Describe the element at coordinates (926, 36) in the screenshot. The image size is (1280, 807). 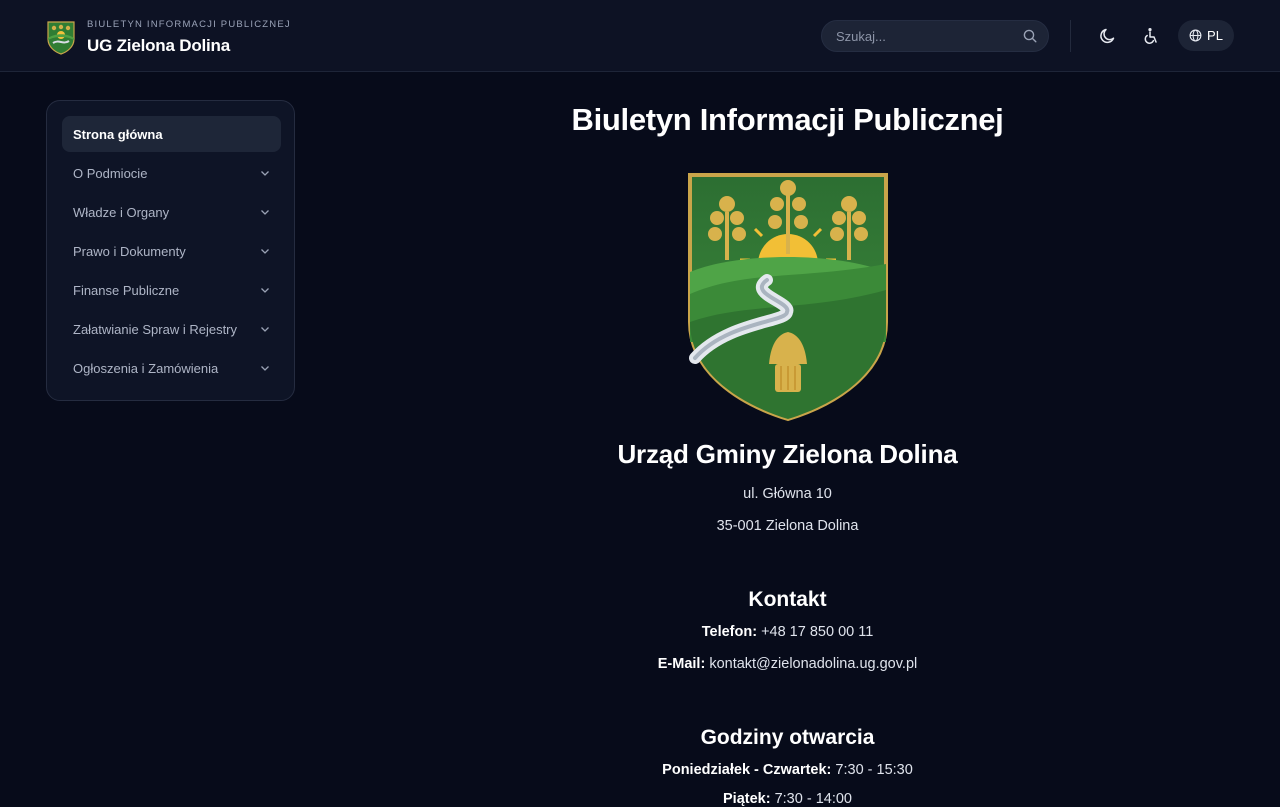
I see `search-input` at that location.